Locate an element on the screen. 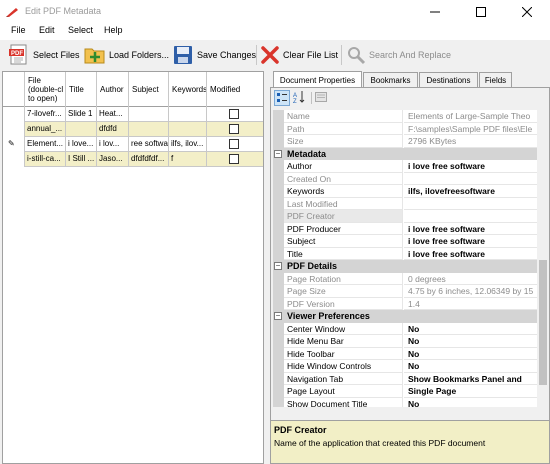 The image size is (550, 464). save-changes-button: Save Changes is located at coordinates (214, 55).